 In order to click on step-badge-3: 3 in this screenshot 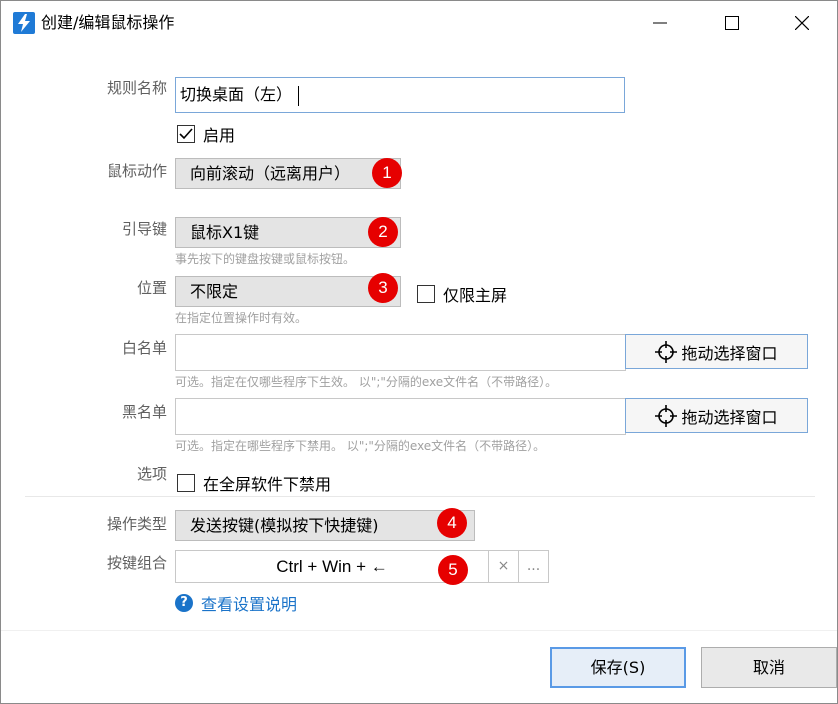, I will do `click(383, 288)`.